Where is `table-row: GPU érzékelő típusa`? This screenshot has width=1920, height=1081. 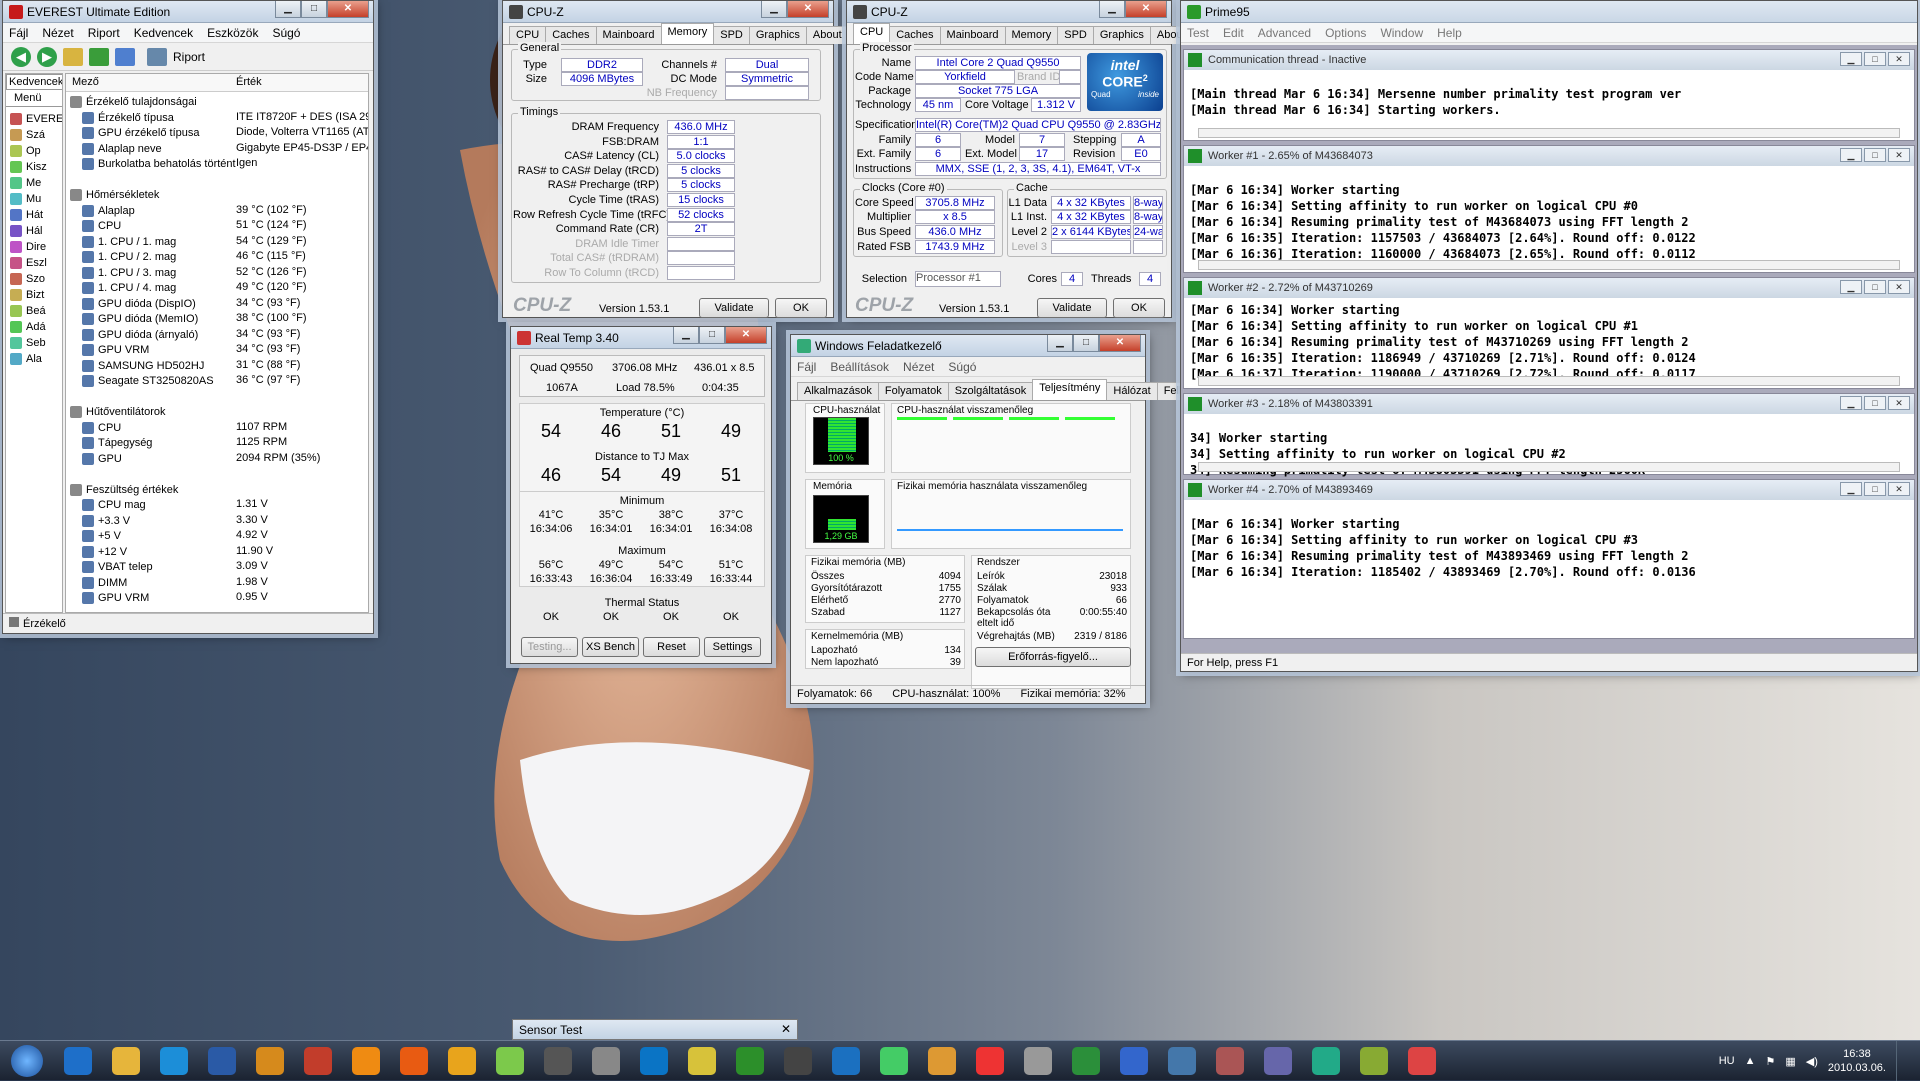
table-row: GPU érzékelő típusa is located at coordinates (141, 133).